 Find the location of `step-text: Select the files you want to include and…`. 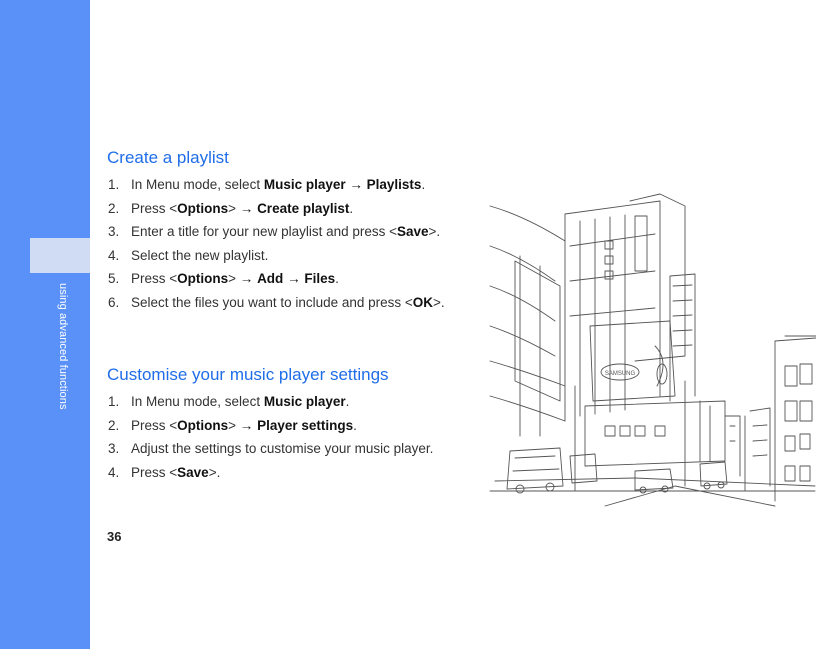

step-text: Select the files you want to include and… is located at coordinates (272, 302).